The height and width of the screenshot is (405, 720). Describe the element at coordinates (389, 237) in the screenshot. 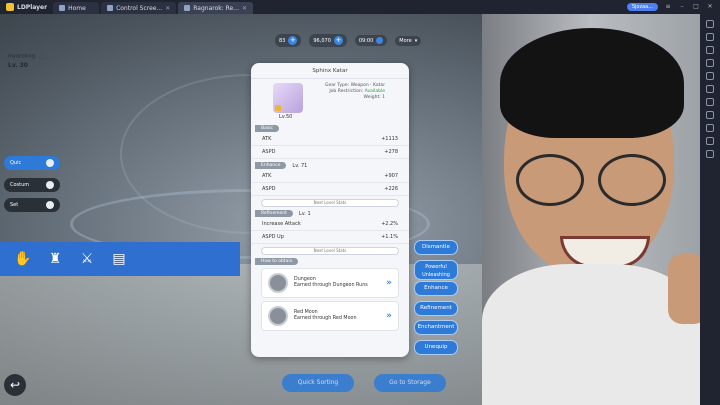

I see `stat-value: +1.1%` at that location.